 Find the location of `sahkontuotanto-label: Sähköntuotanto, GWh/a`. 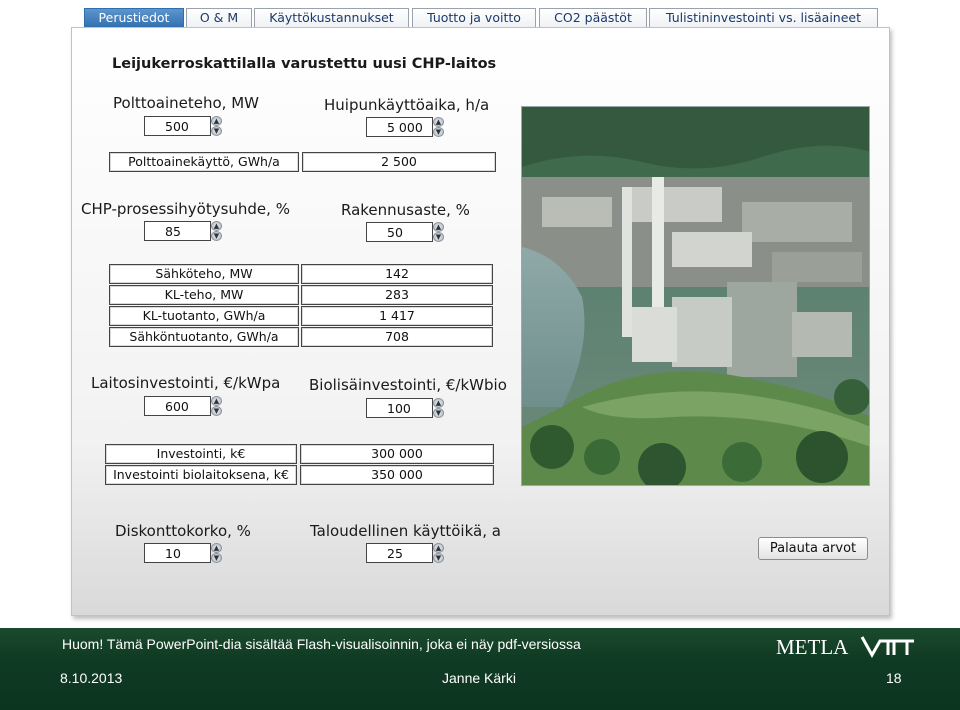

sahkontuotanto-label: Sähköntuotanto, GWh/a is located at coordinates (204, 337).